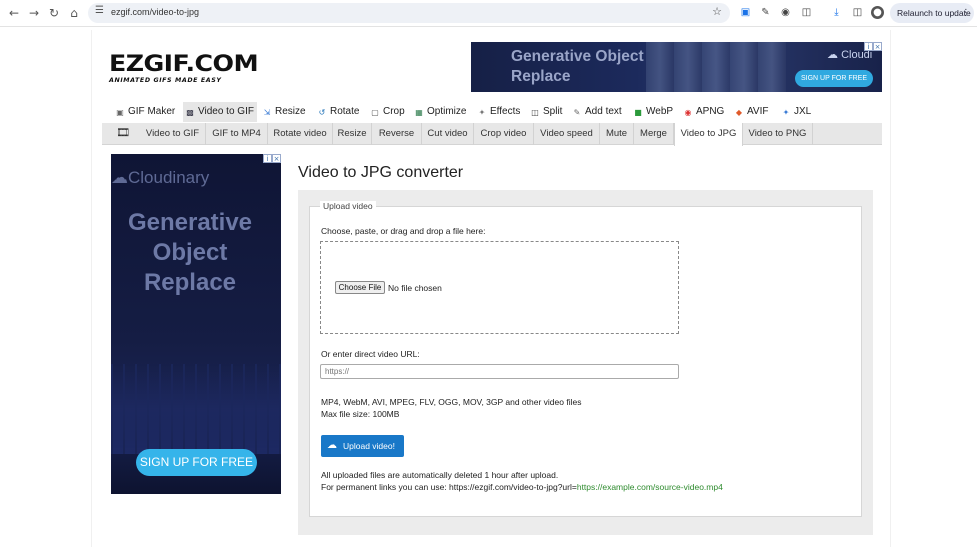 This screenshot has width=977, height=547. I want to click on main-nav-avif: ◆ AVIF, so click(754, 112).